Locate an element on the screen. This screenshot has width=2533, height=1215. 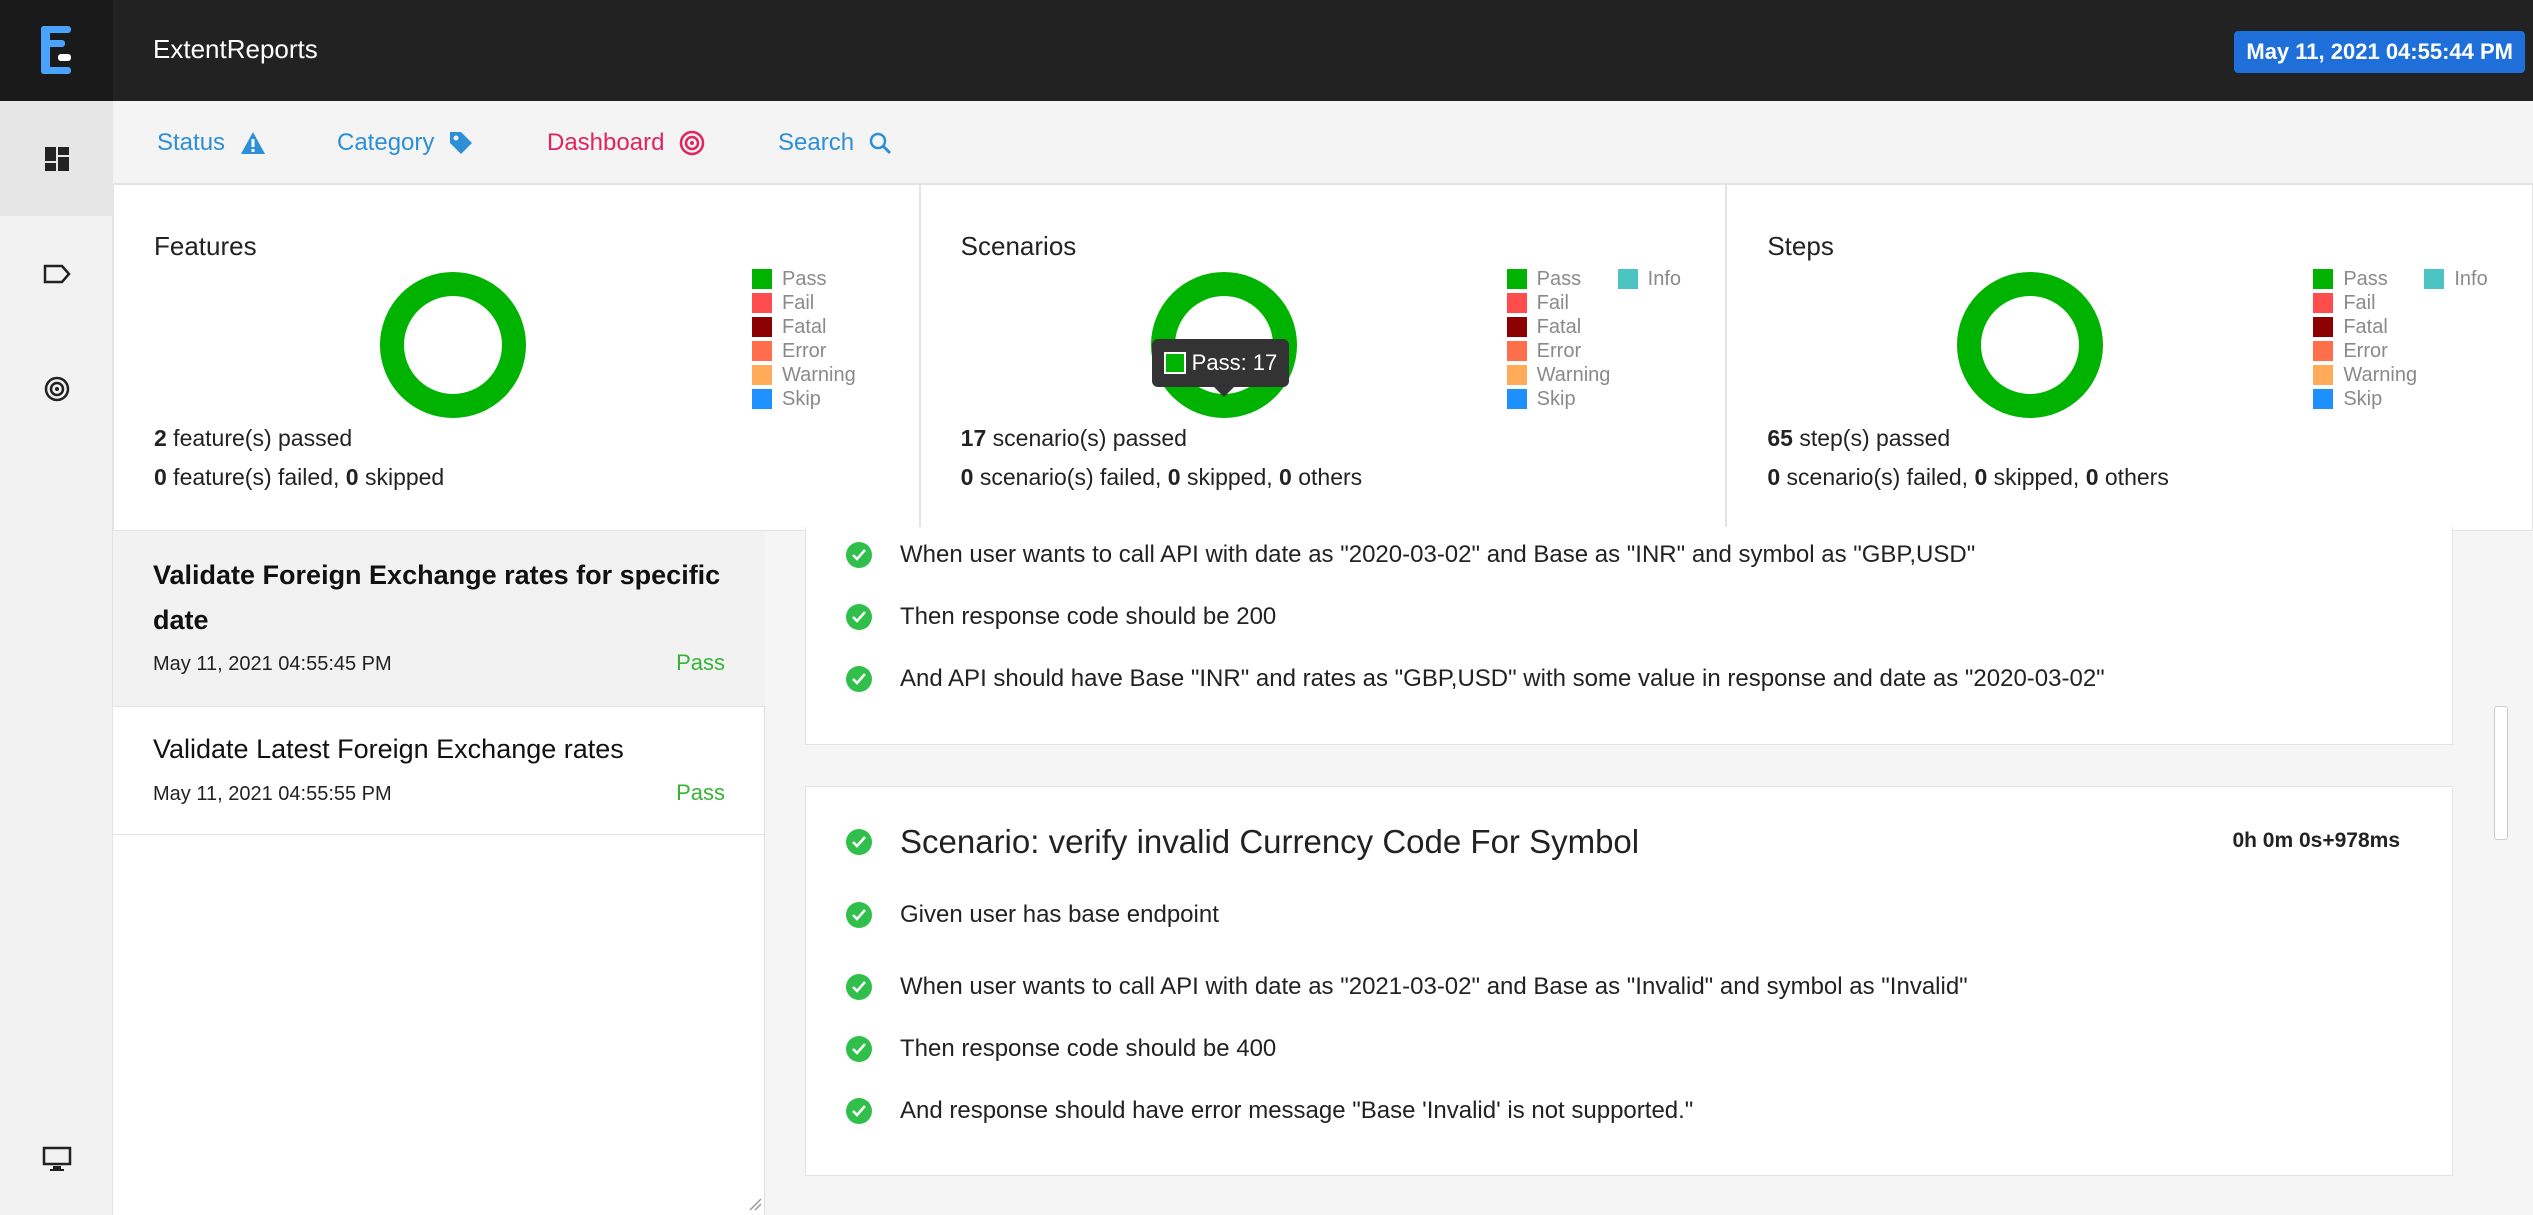
scenario-duration: 0h 0m 0s+978ms is located at coordinates (2316, 840).